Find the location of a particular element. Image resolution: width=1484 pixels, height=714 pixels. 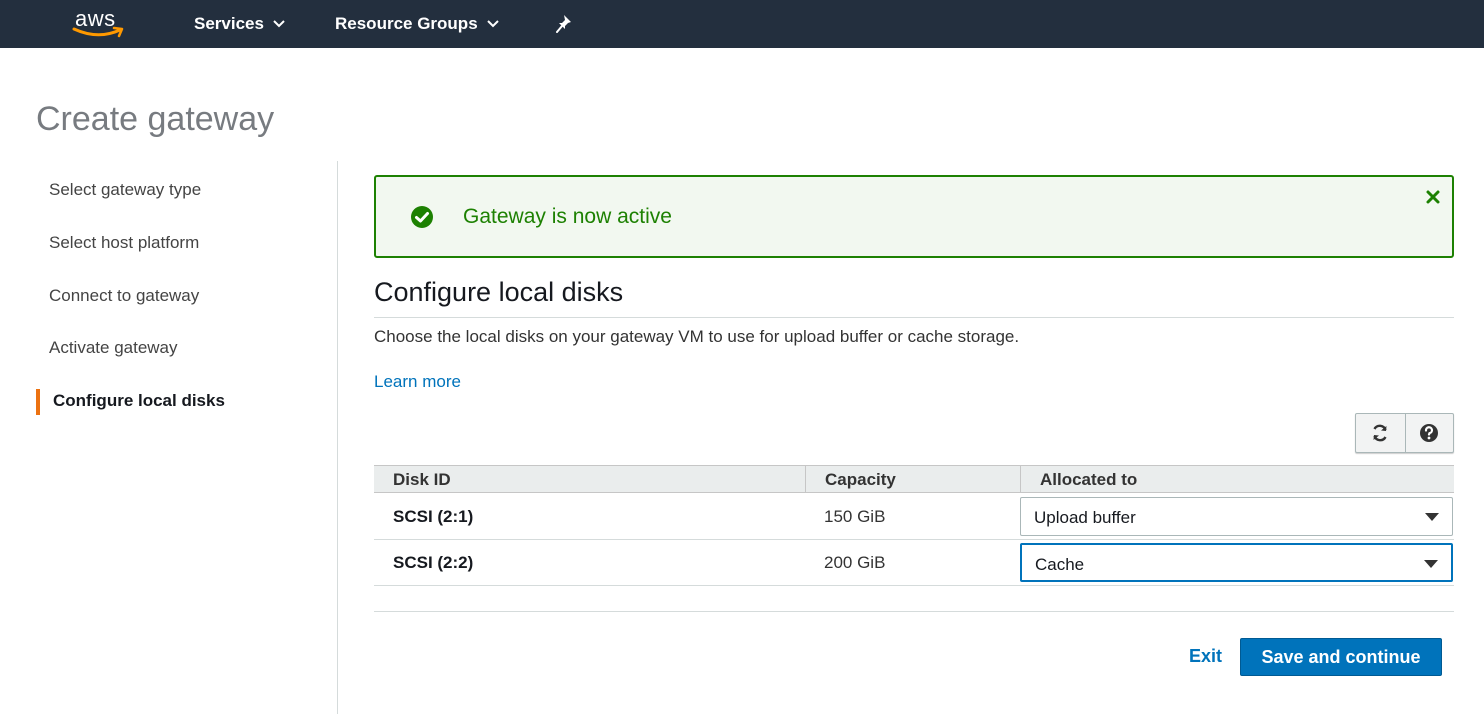

active-step-marker is located at coordinates (38, 402).